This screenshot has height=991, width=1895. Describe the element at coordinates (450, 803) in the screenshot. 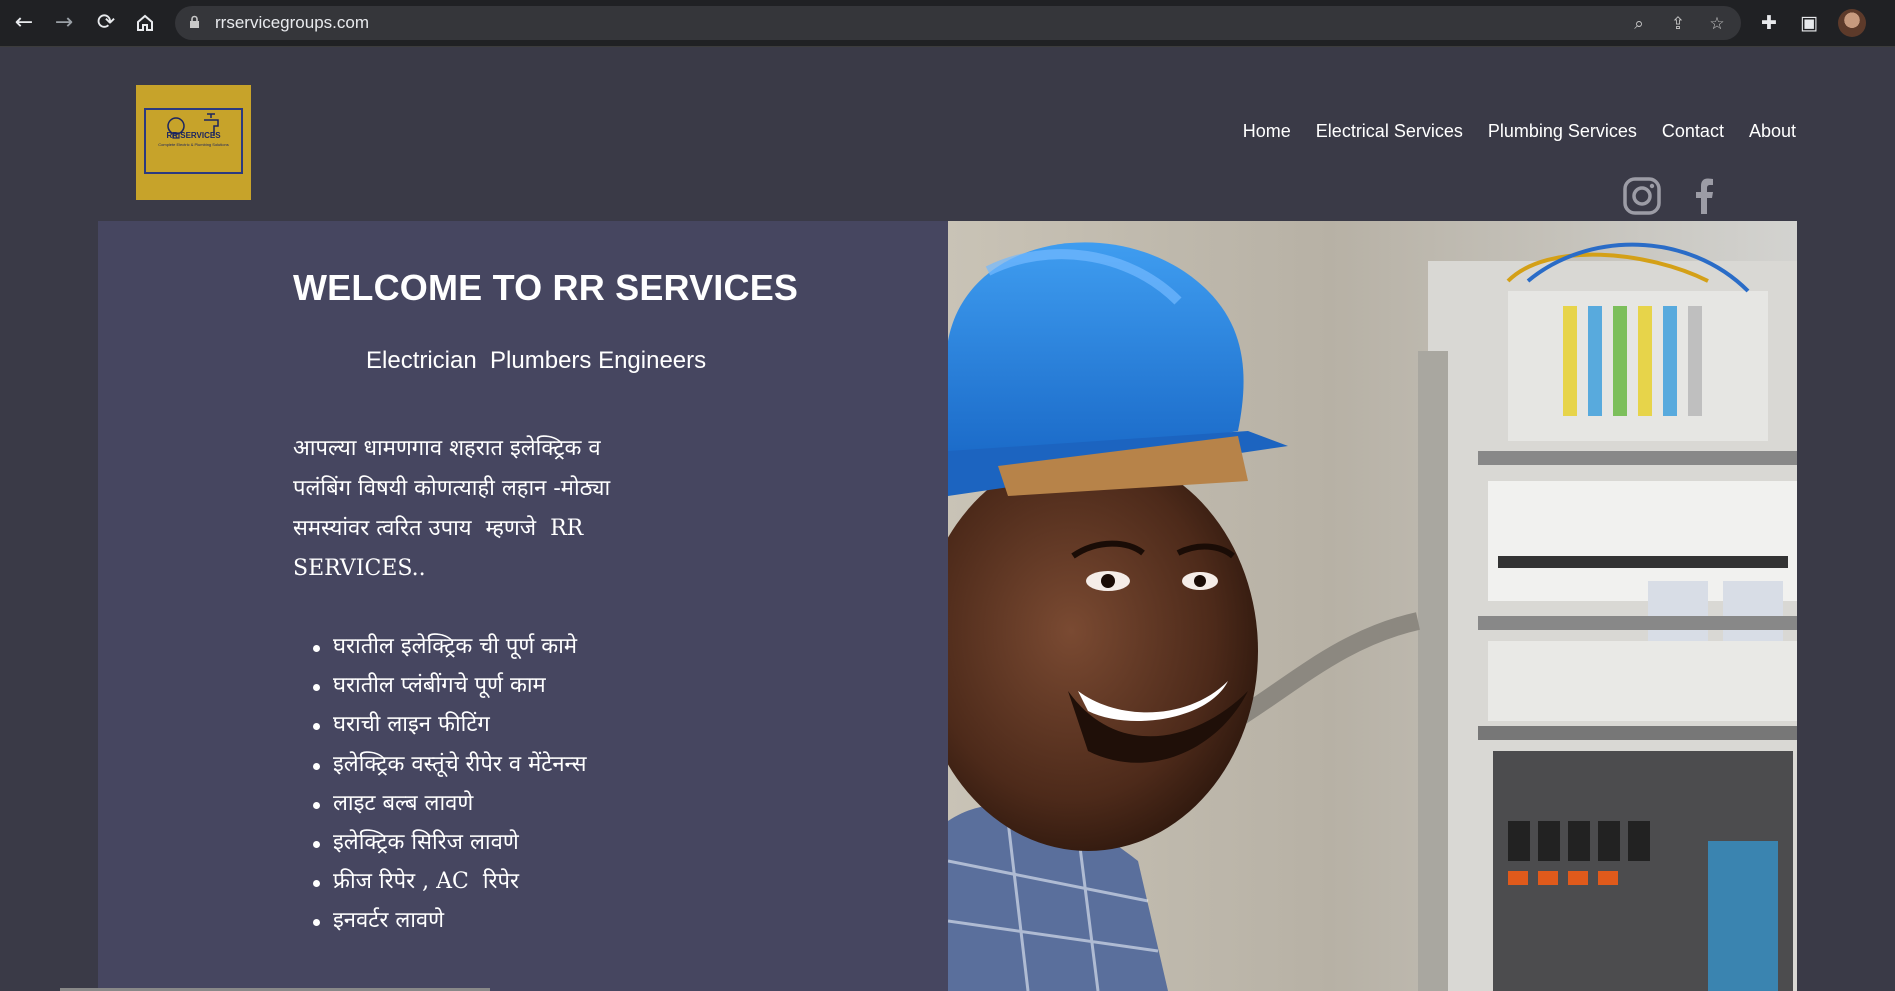

I see `list-item: लाइट बल्ब लावणे` at that location.